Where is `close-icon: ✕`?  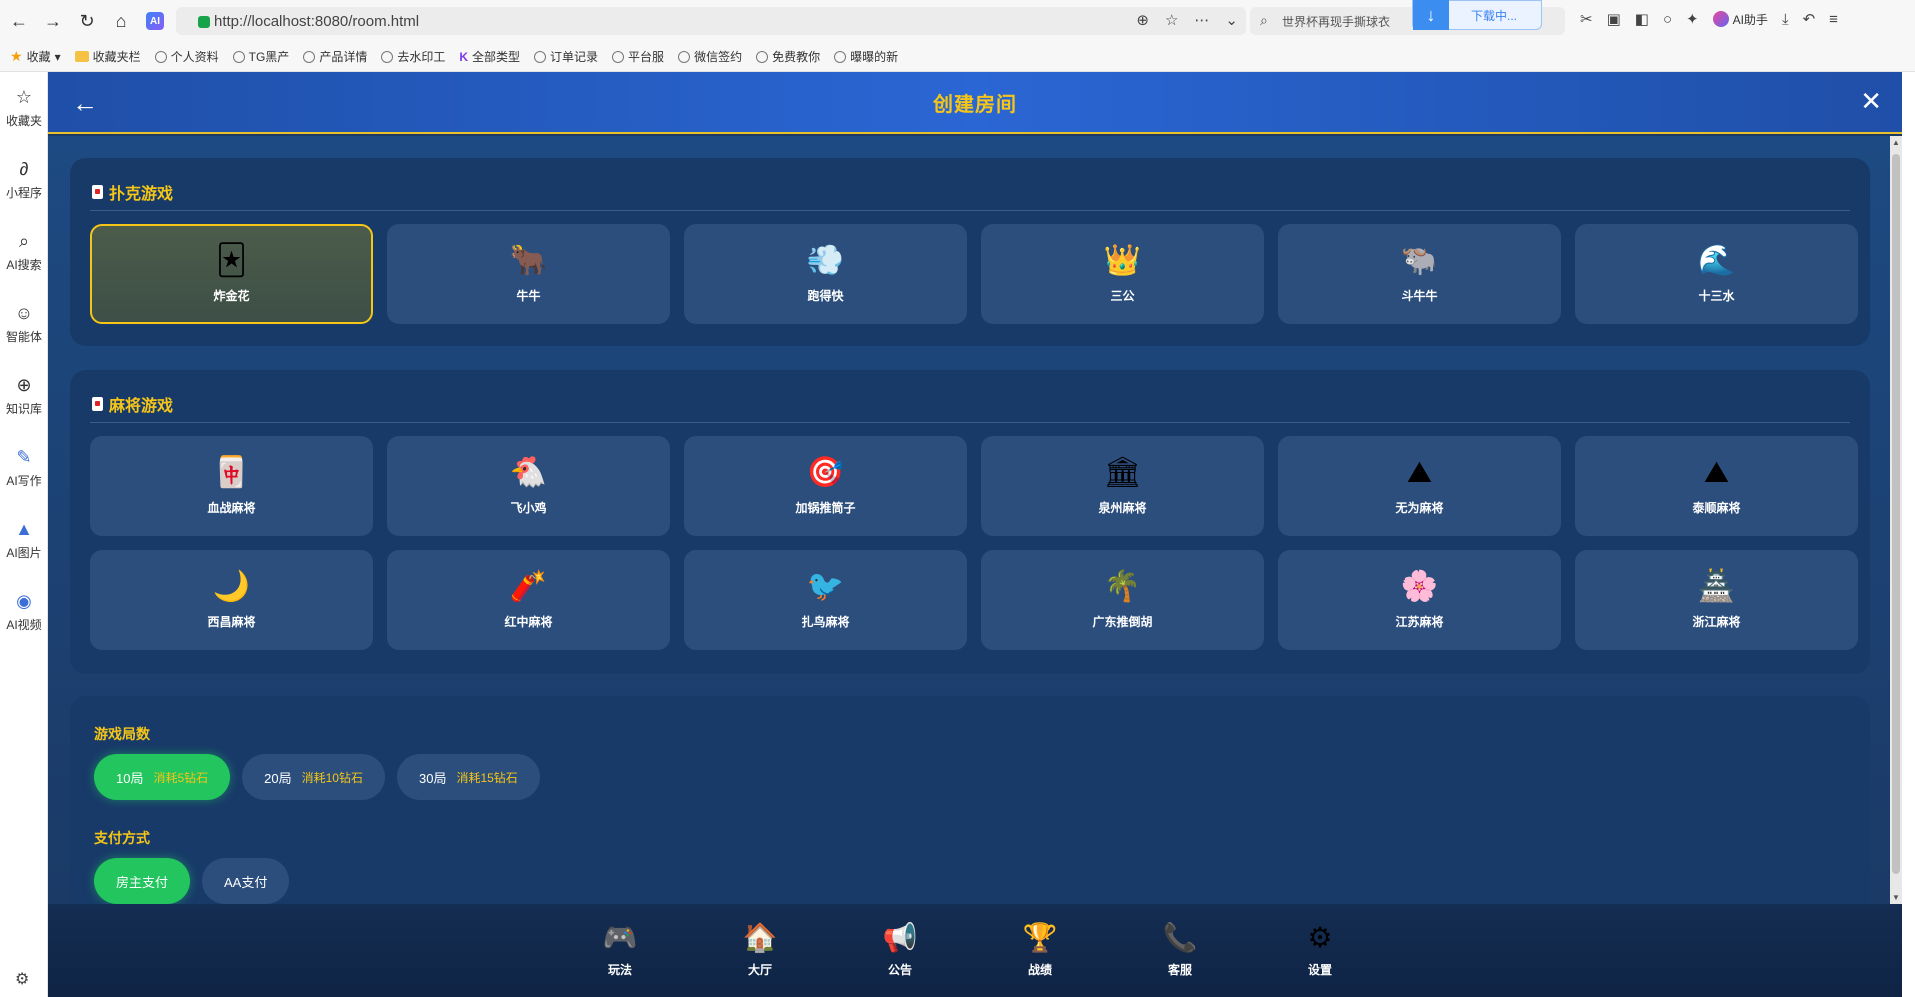 close-icon: ✕ is located at coordinates (1871, 101).